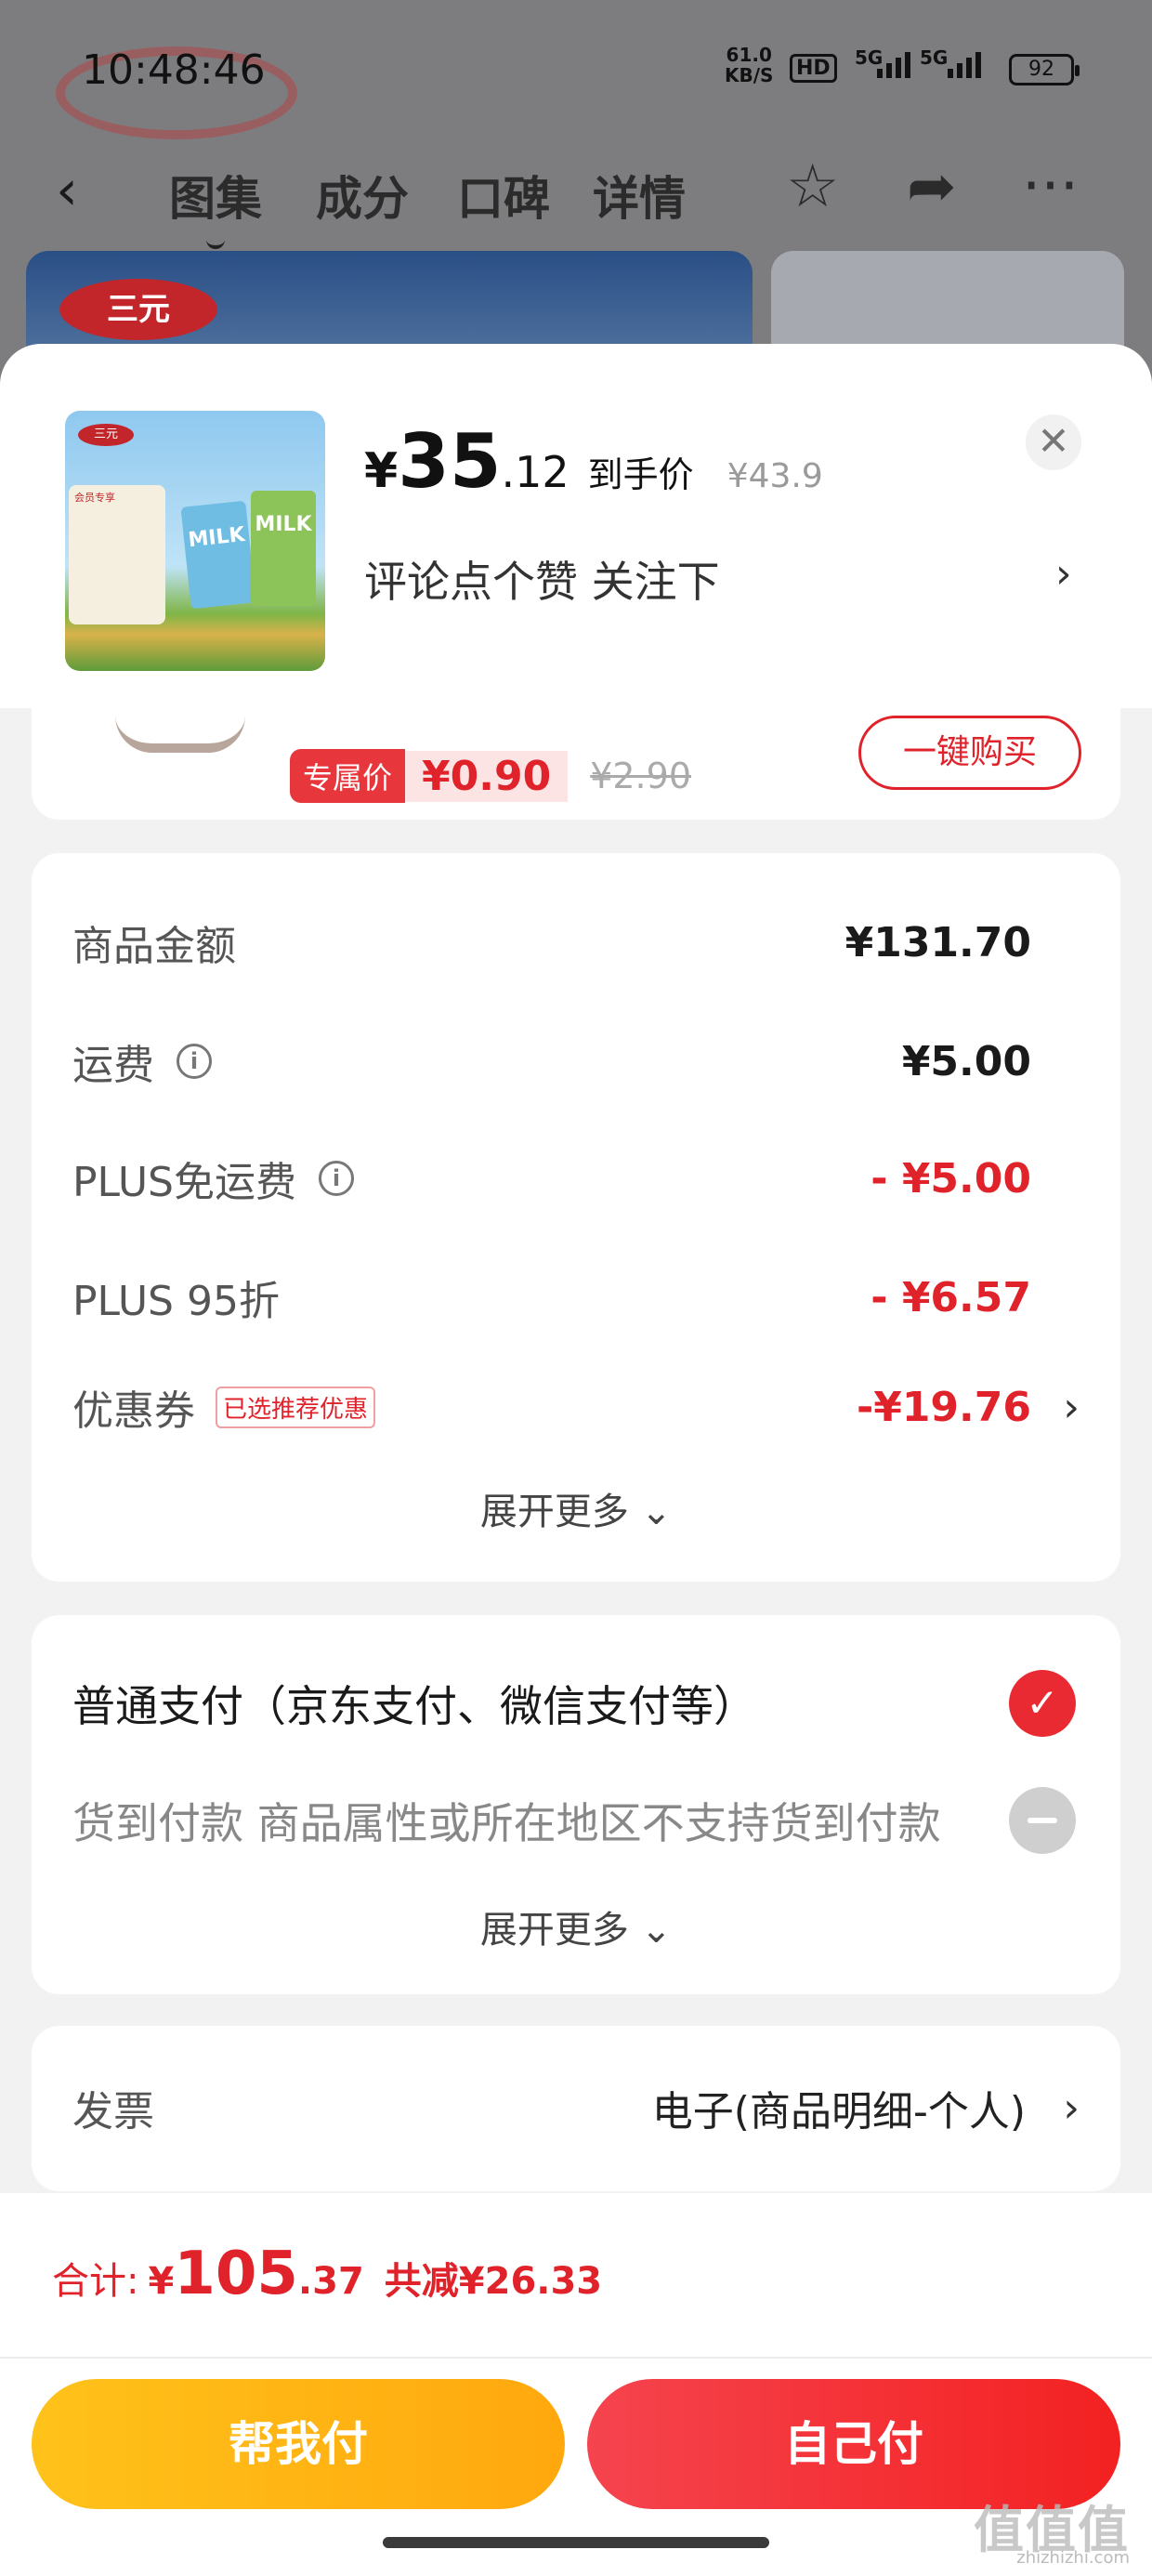 This screenshot has height=2576, width=1152. Describe the element at coordinates (154, 946) in the screenshot. I see `amount-label: 商品金额` at that location.